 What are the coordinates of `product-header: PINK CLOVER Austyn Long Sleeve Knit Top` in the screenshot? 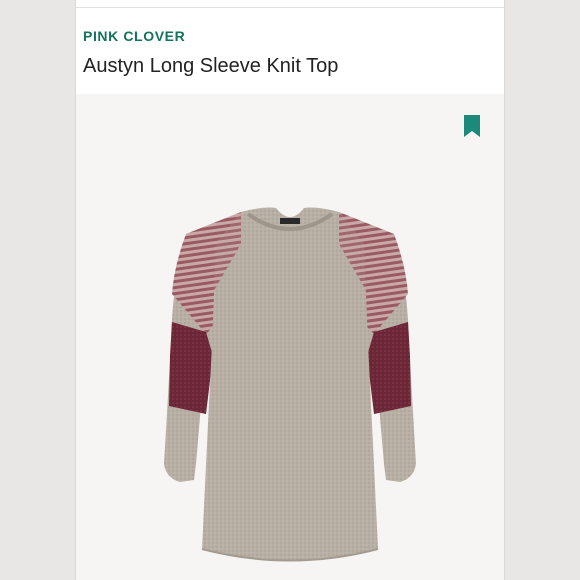 It's located at (290, 51).